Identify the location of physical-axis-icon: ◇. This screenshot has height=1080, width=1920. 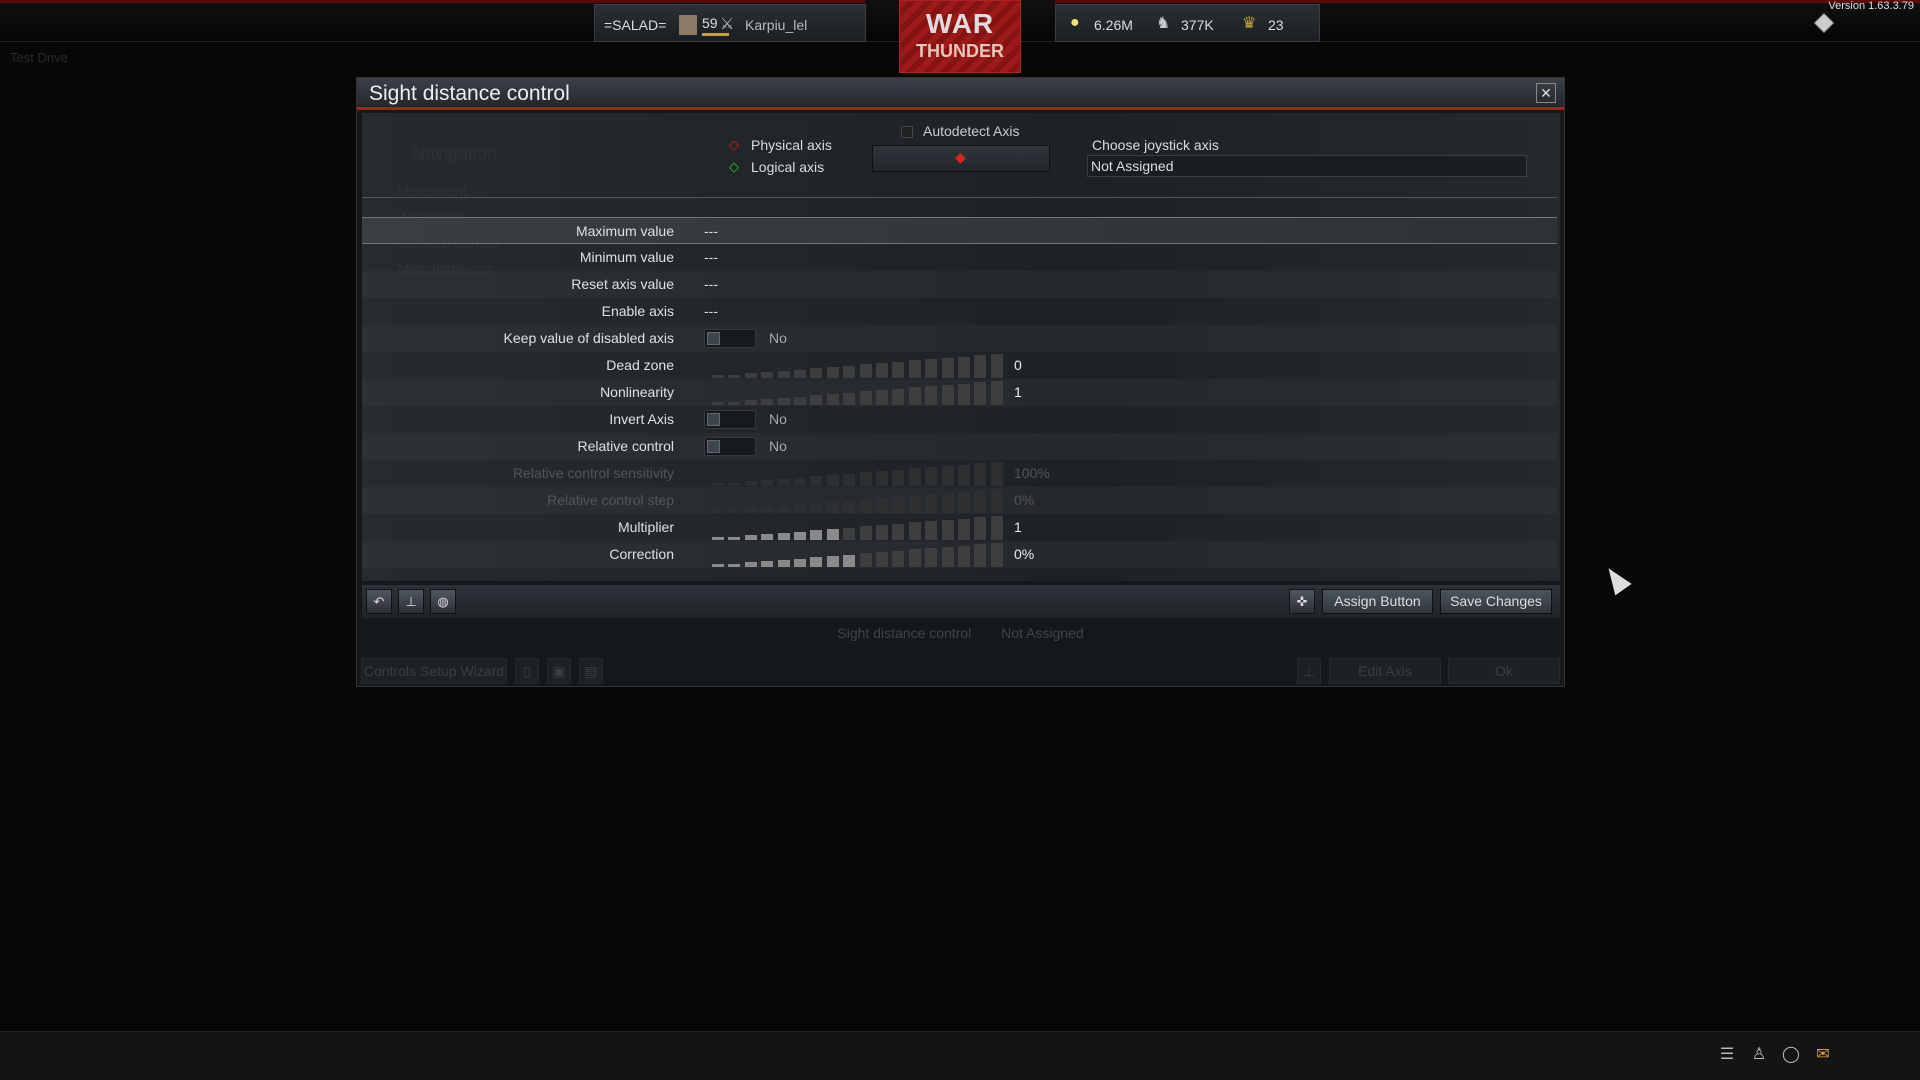
(734, 144).